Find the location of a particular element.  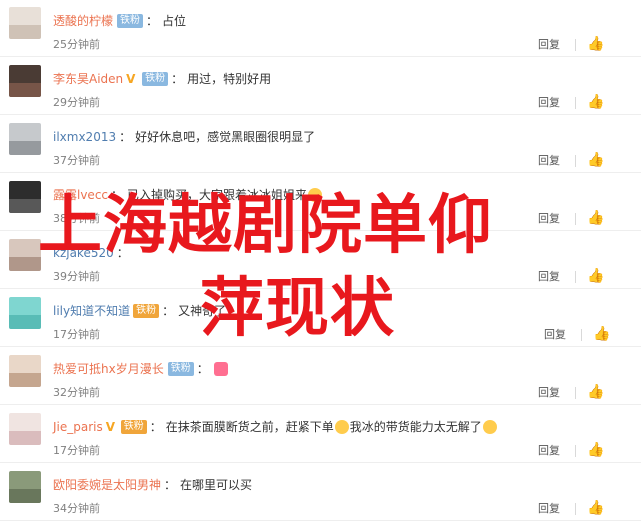

comment-time: 34分钟前 is located at coordinates (76, 508).